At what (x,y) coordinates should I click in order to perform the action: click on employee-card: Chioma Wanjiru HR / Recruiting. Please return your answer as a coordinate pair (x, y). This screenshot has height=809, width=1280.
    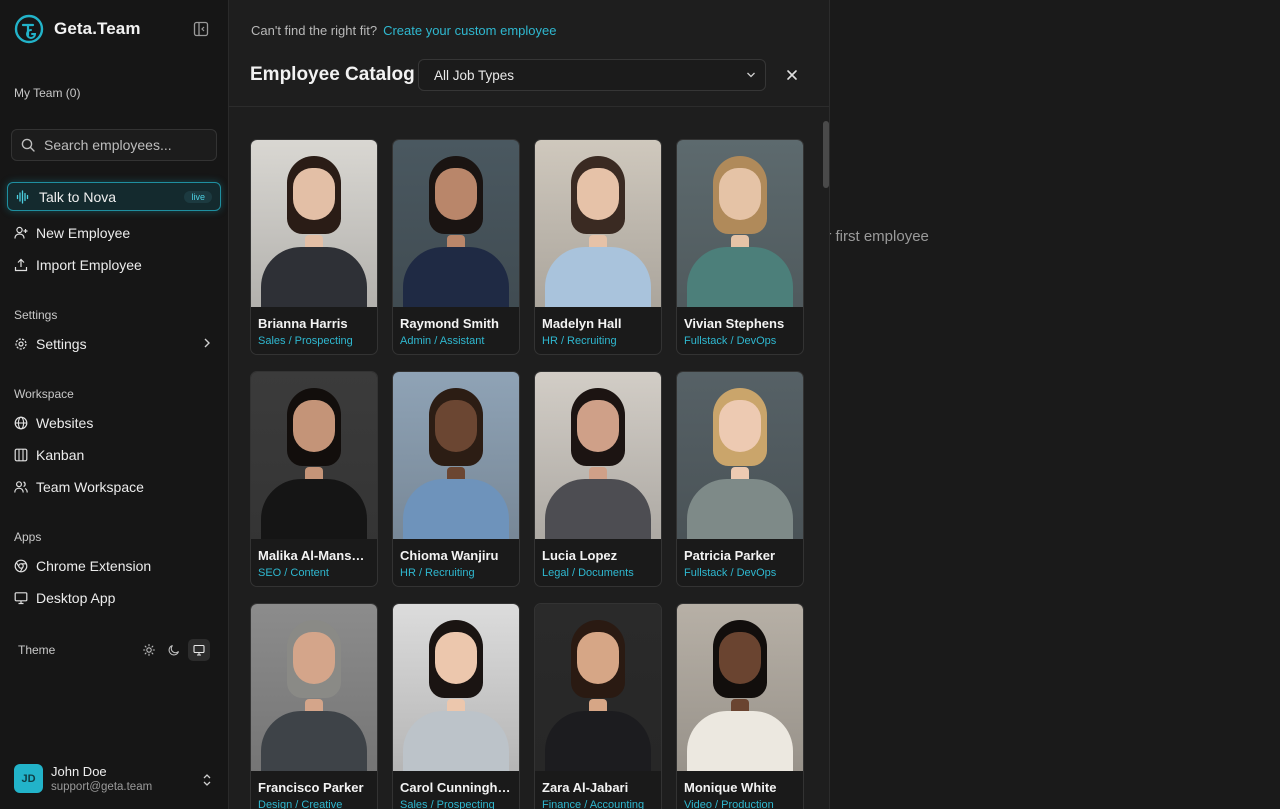
    Looking at the image, I should click on (456, 479).